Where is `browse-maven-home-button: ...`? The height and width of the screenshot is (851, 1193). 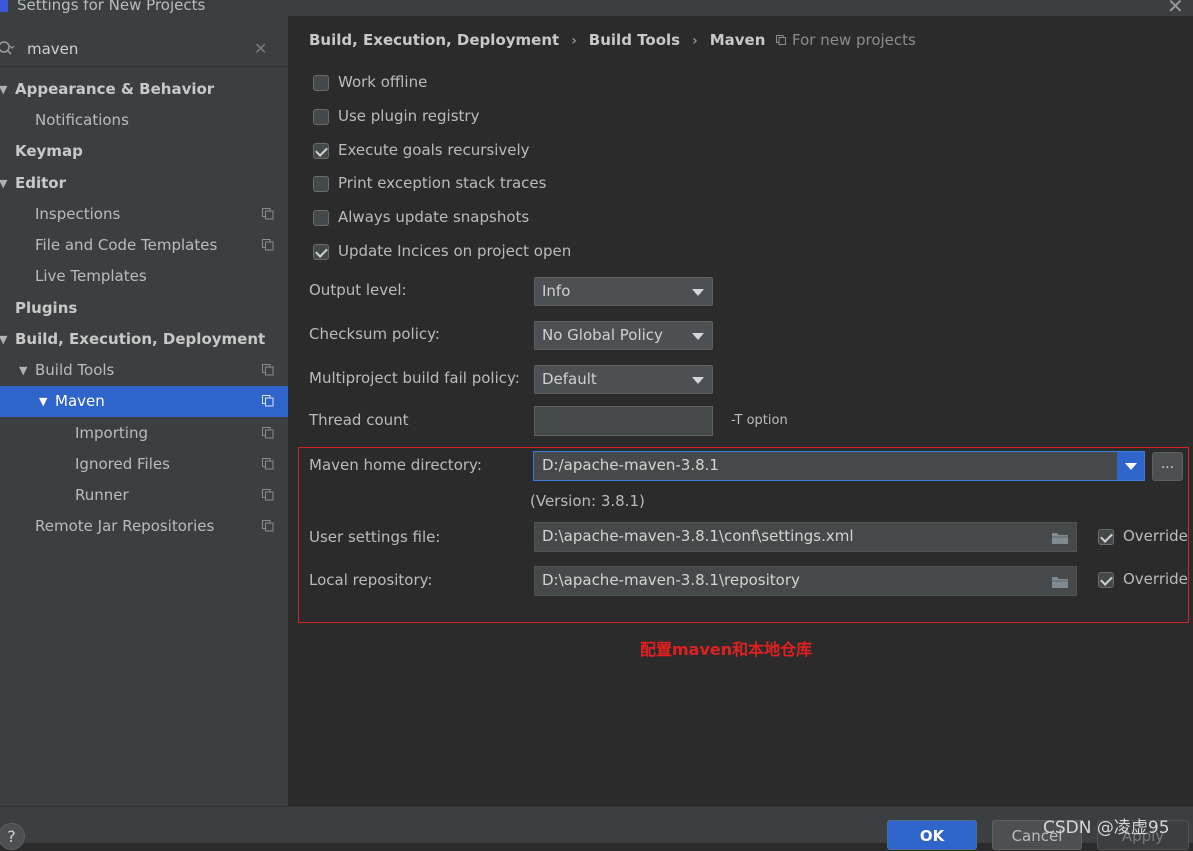 browse-maven-home-button: ... is located at coordinates (1167, 466).